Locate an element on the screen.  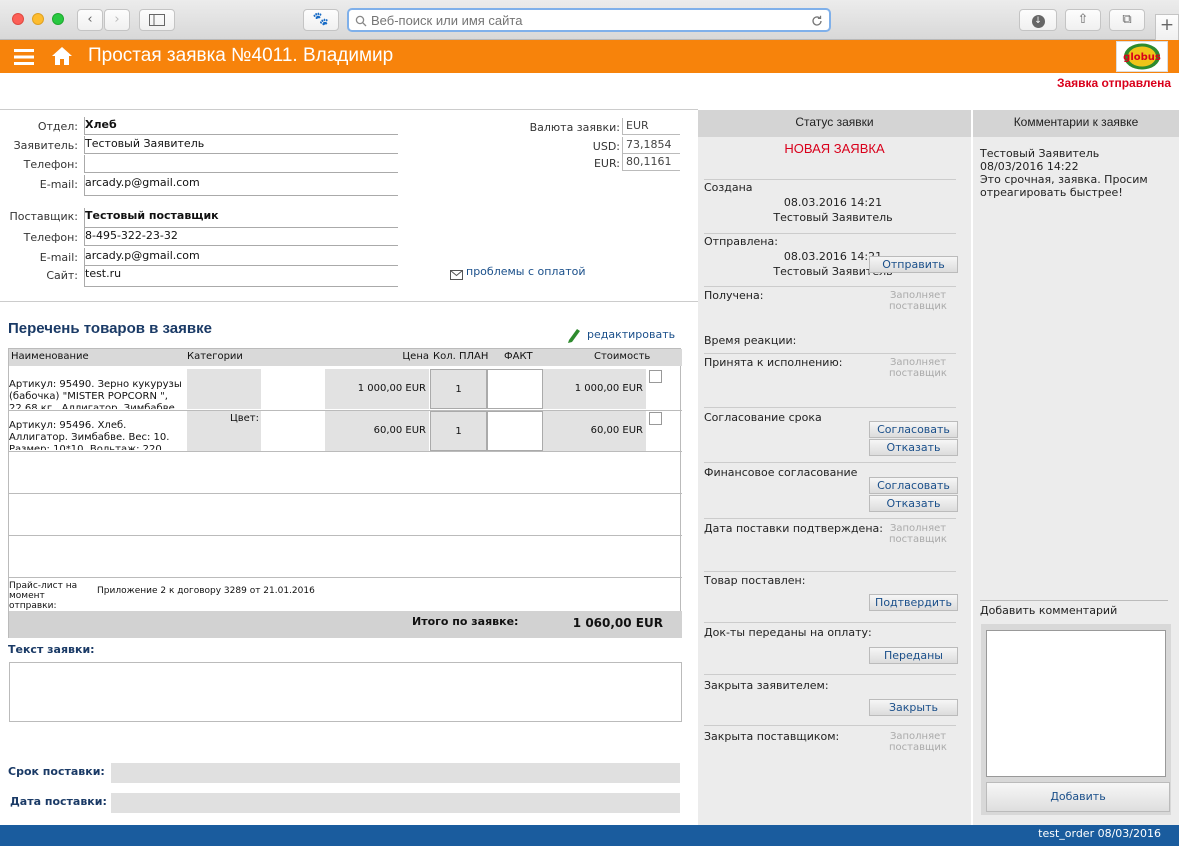
col-price: Цена is located at coordinates (415, 356).